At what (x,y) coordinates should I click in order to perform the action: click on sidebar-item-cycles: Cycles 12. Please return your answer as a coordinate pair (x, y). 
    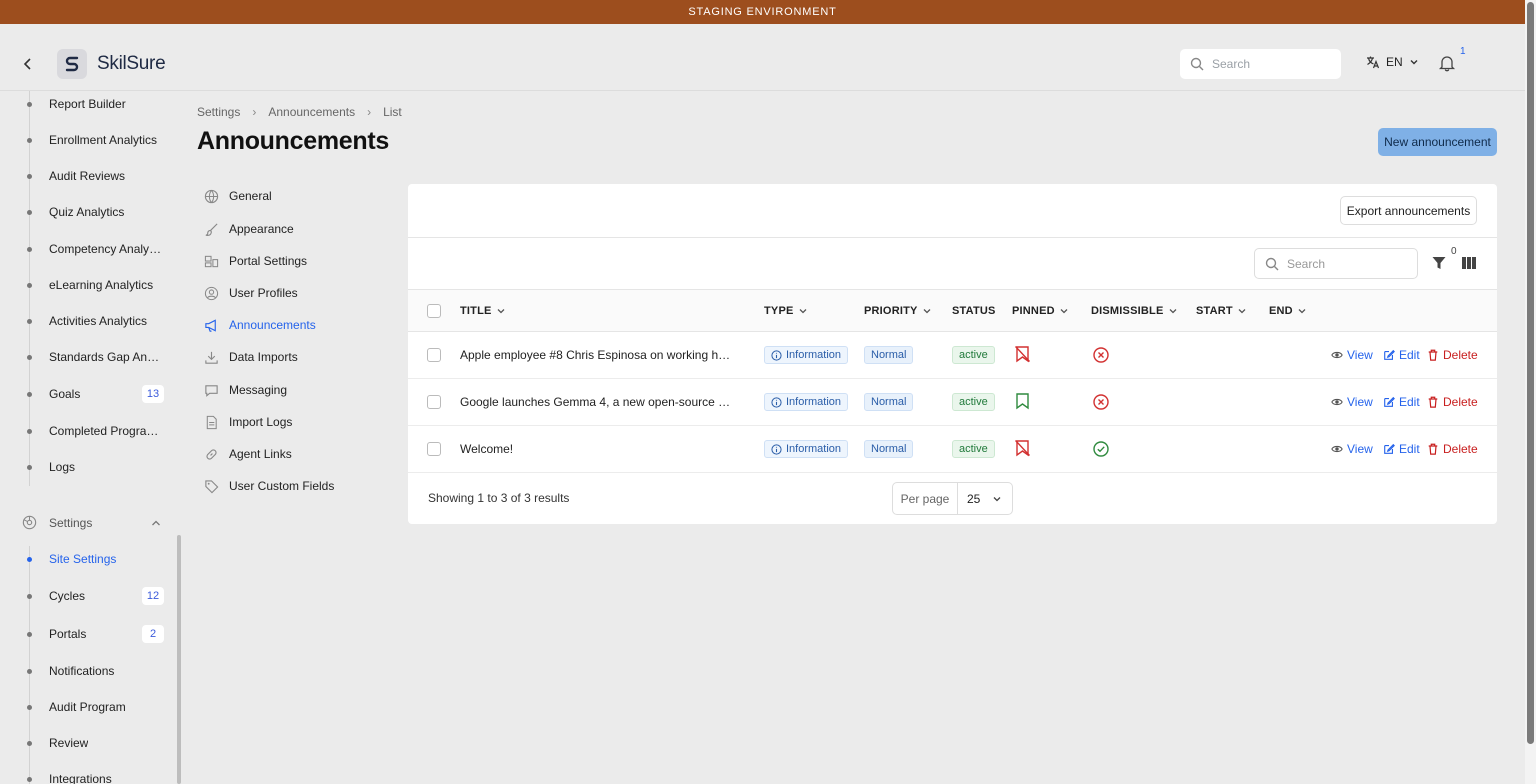
    Looking at the image, I should click on (86, 596).